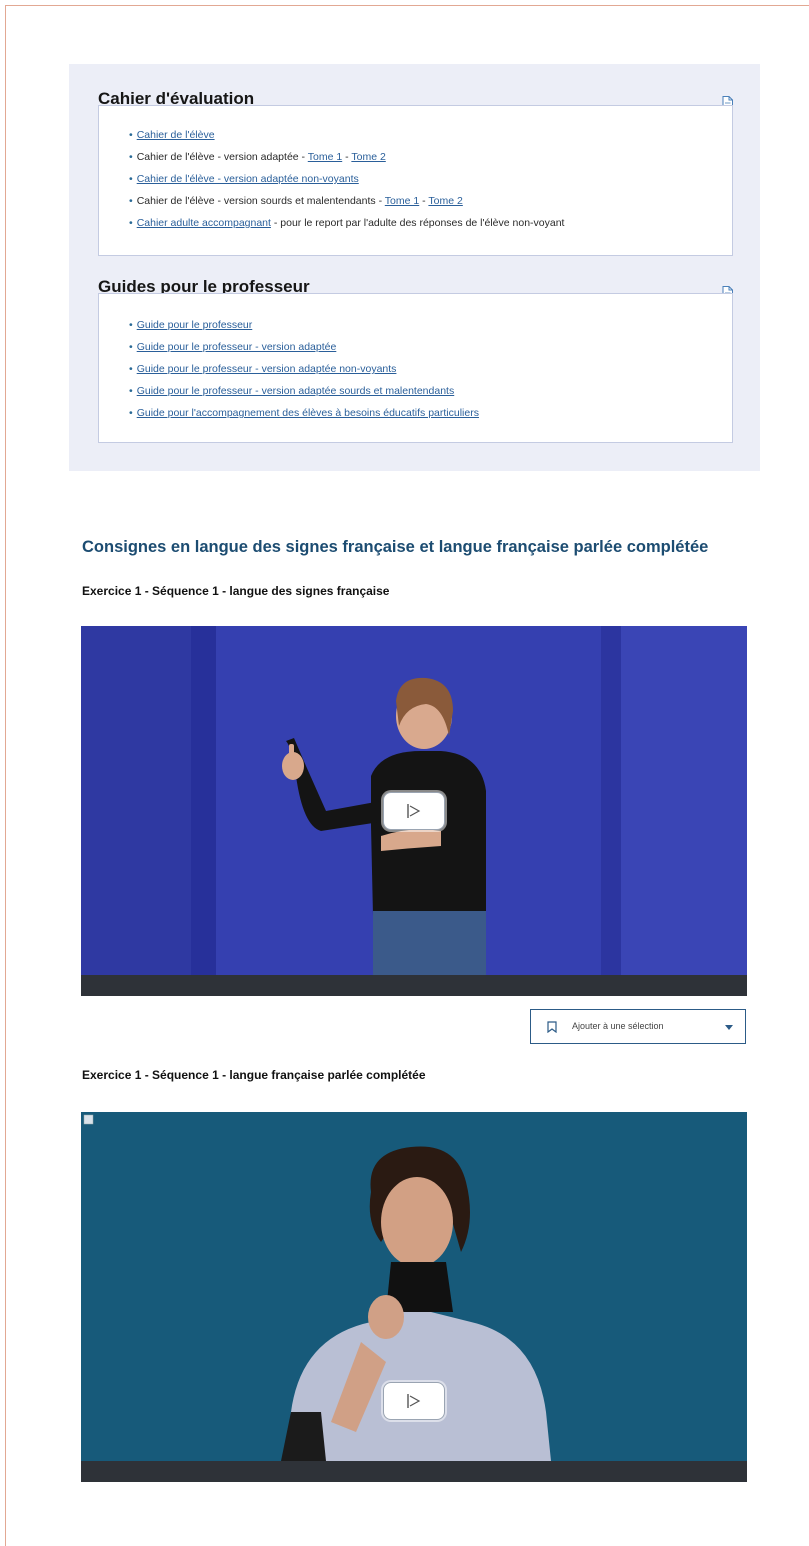 Image resolution: width=809 pixels, height=1546 pixels. What do you see at coordinates (552, 1027) in the screenshot?
I see `bookmark-icon` at bounding box center [552, 1027].